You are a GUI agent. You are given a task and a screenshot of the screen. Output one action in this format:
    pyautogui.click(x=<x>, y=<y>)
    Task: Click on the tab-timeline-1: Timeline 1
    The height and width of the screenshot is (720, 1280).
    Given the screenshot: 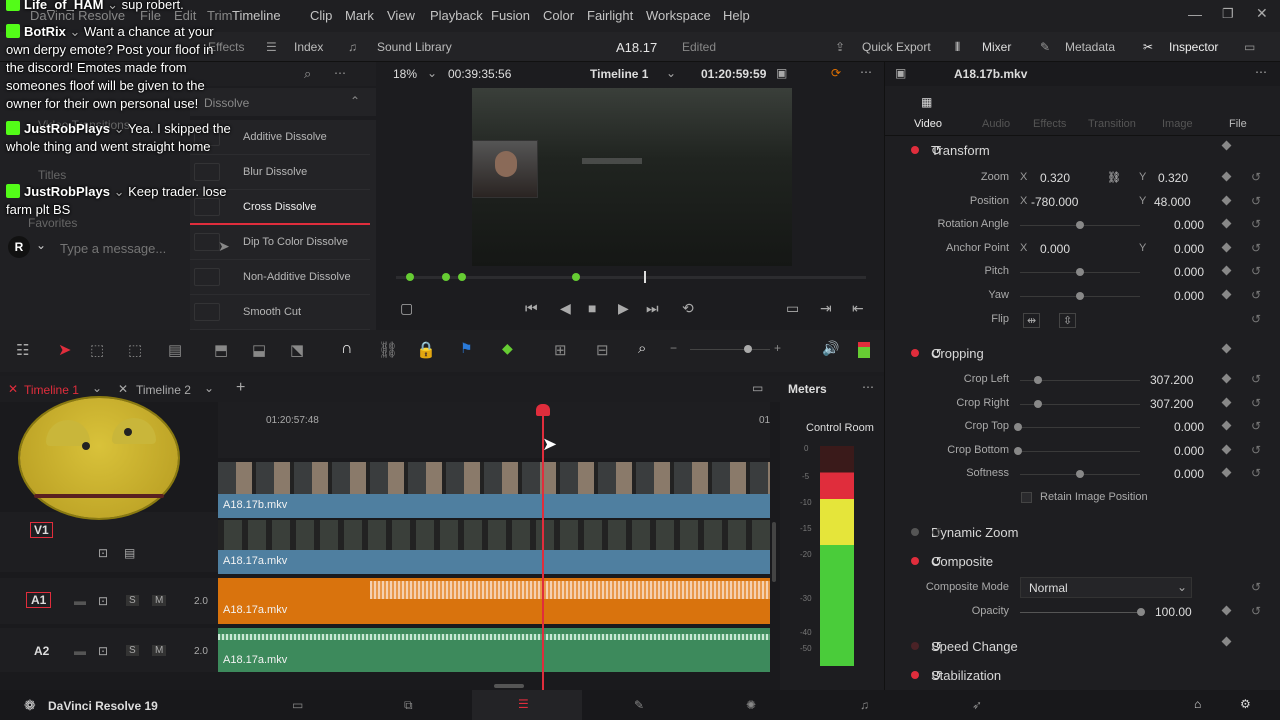 What is the action you would take?
    pyautogui.click(x=51, y=390)
    